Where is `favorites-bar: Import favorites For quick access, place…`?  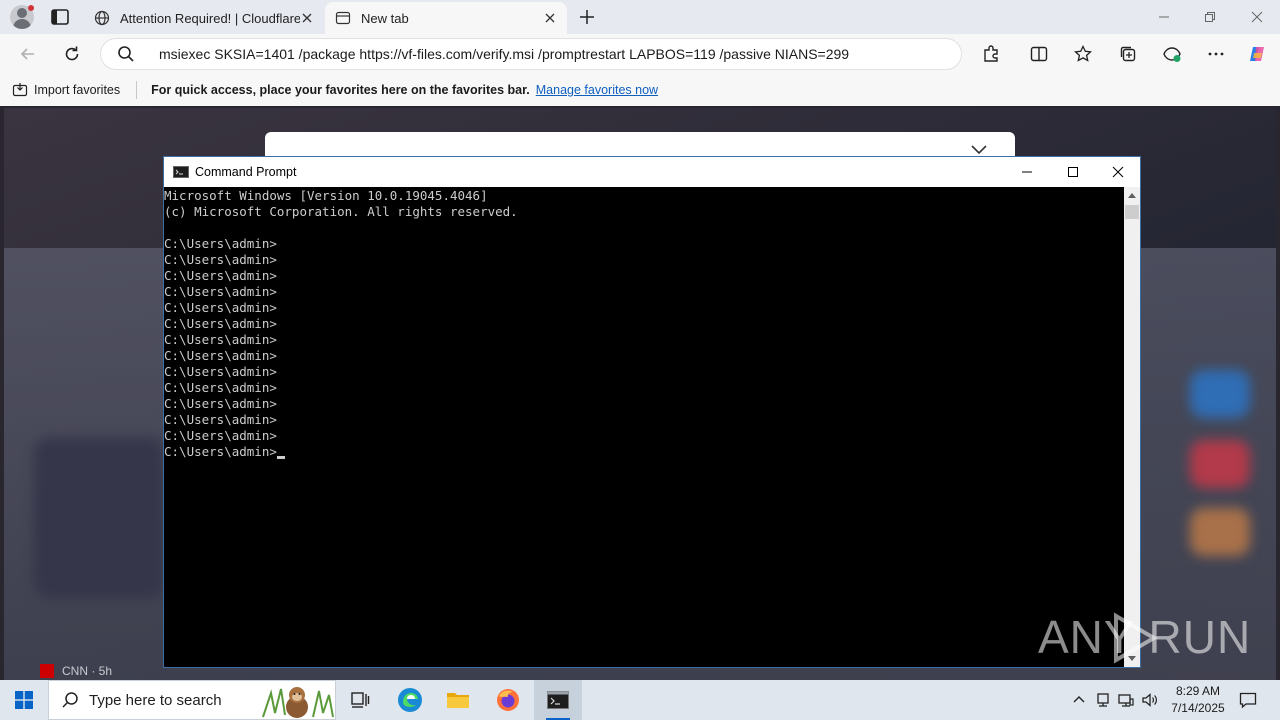 favorites-bar: Import favorites For quick access, place… is located at coordinates (640, 90).